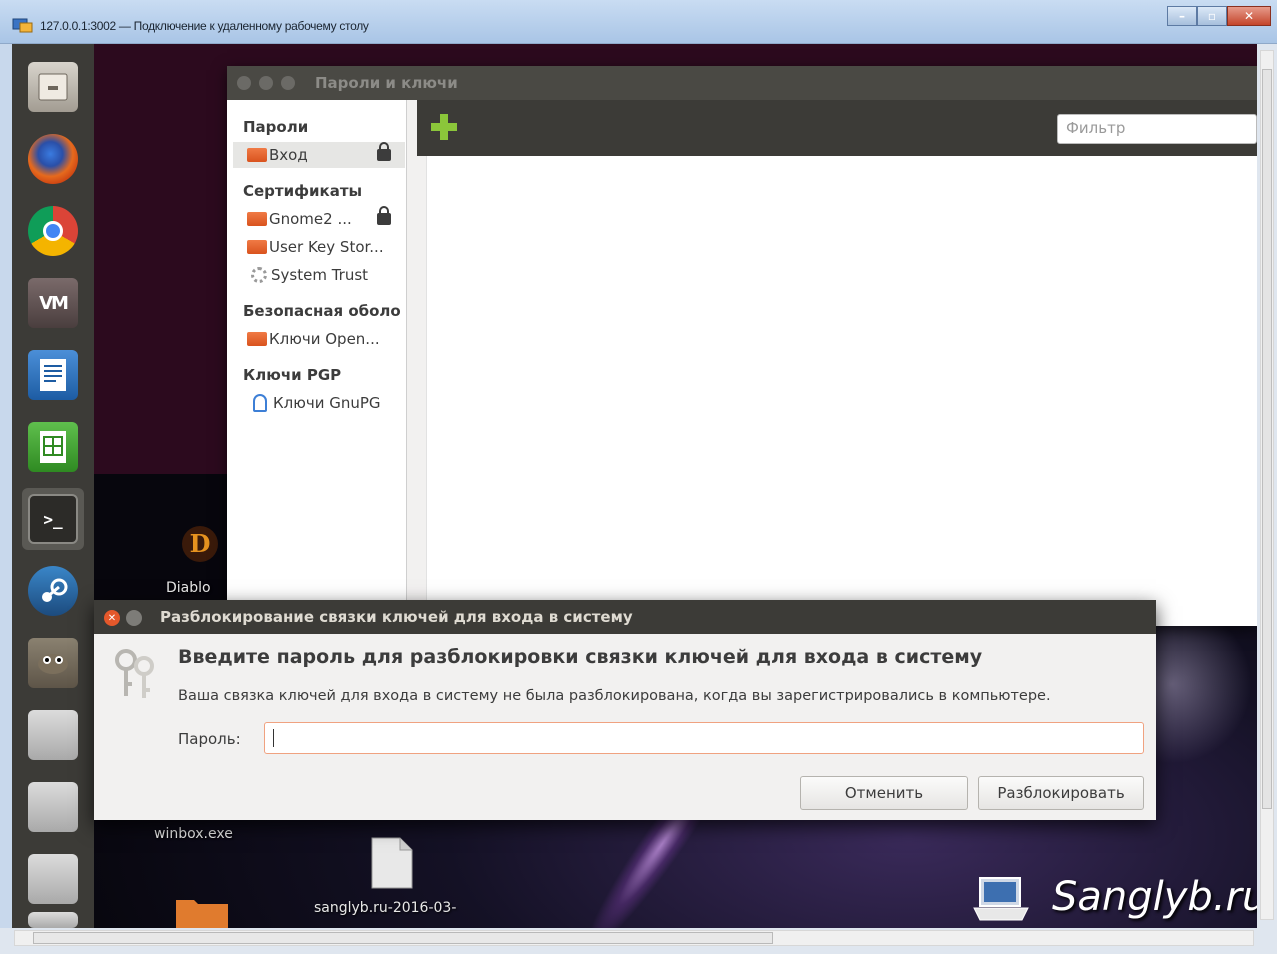 The height and width of the screenshot is (954, 1277). I want to click on pgp-key-icon, so click(260, 403).